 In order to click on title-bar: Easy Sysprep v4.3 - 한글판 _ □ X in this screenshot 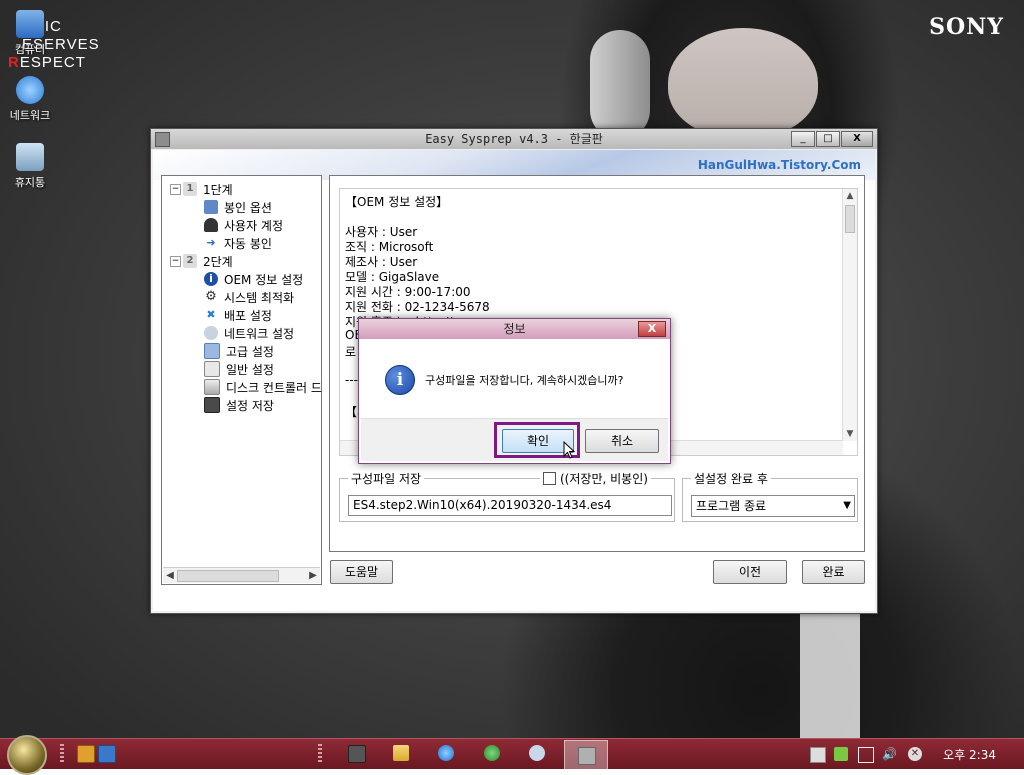, I will do `click(514, 139)`.